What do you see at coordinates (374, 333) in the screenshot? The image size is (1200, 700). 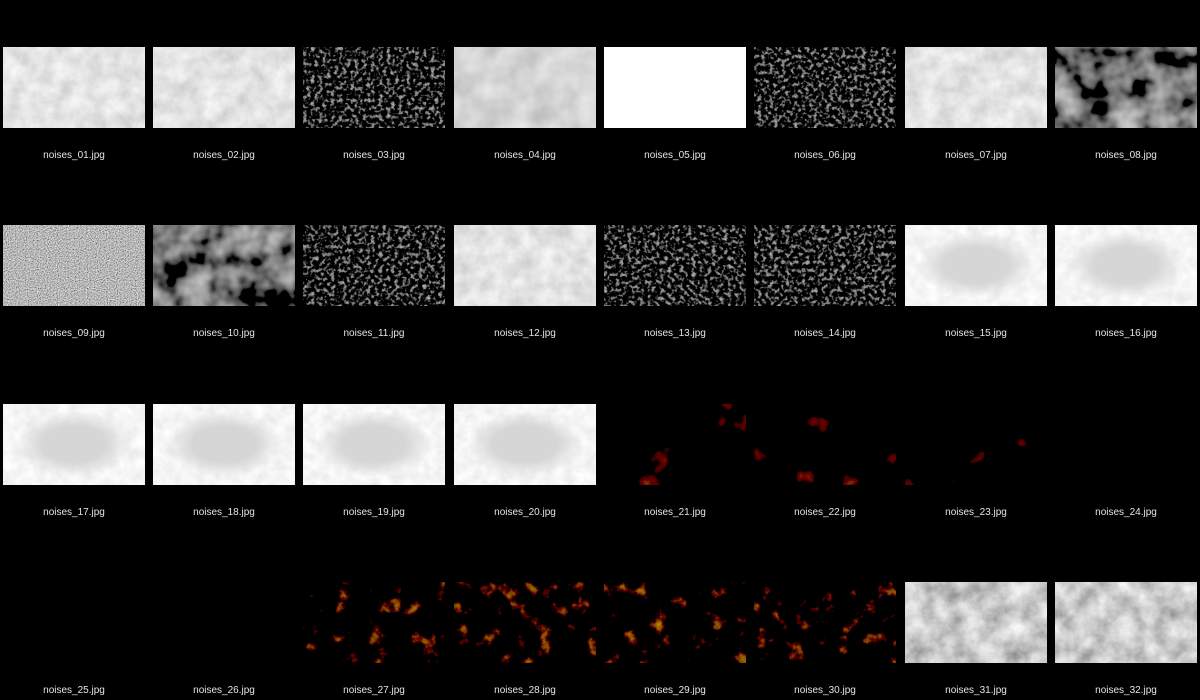 I see `file-name-label: noises_11.jpg` at bounding box center [374, 333].